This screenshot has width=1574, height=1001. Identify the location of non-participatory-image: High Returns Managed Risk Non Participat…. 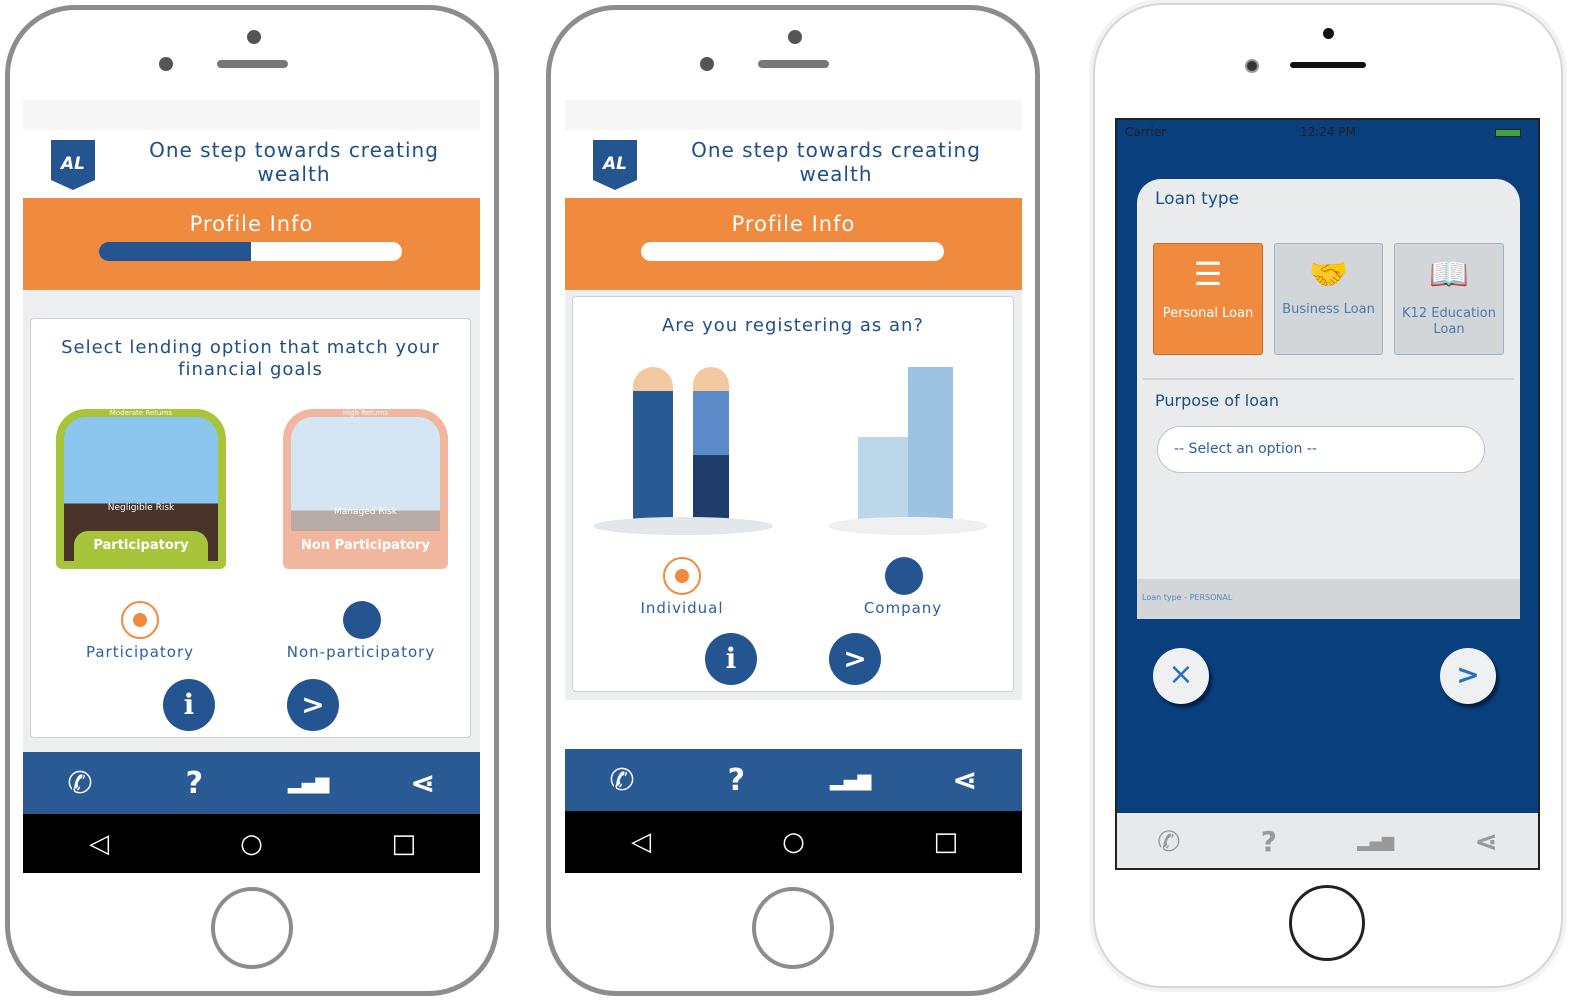
(365, 489).